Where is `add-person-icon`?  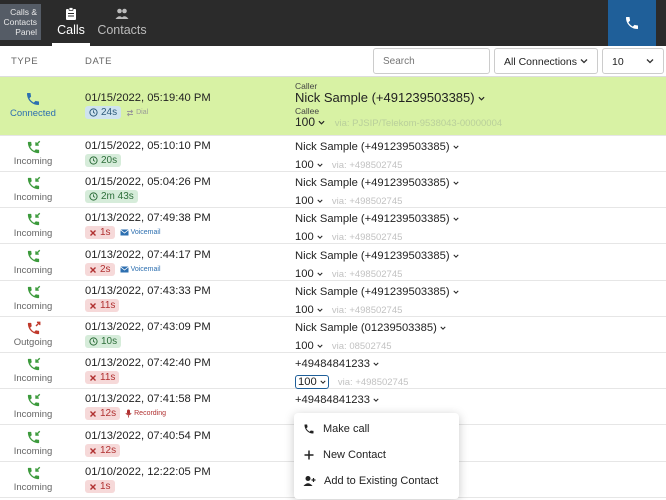
add-person-icon is located at coordinates (309, 481).